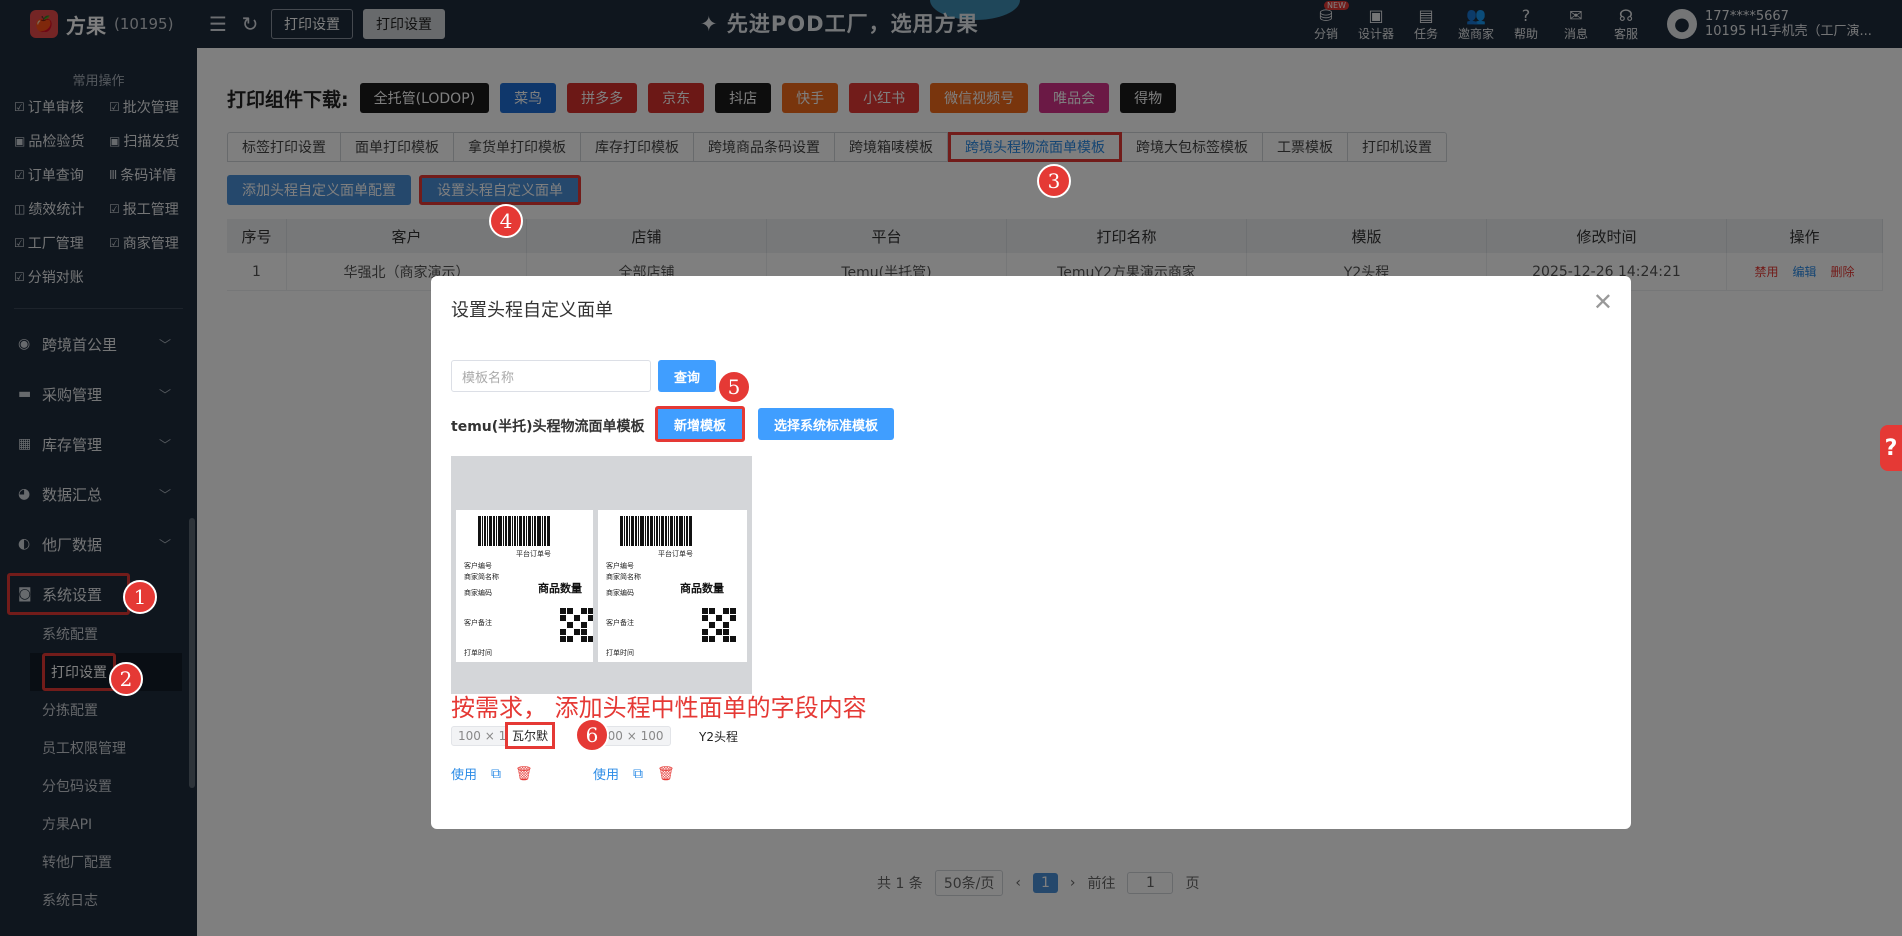 The image size is (1902, 936). I want to click on instruction-annotation: 按需求， 添加头程中性面单的字段内容, so click(659, 708).